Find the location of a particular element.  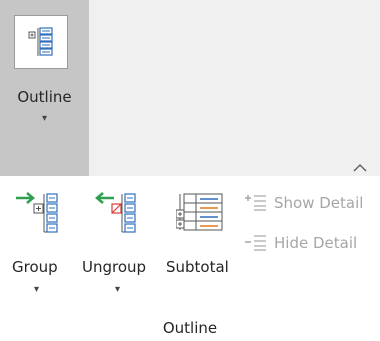

outline-dropdown-button: Outline ▾ is located at coordinates (44, 88).